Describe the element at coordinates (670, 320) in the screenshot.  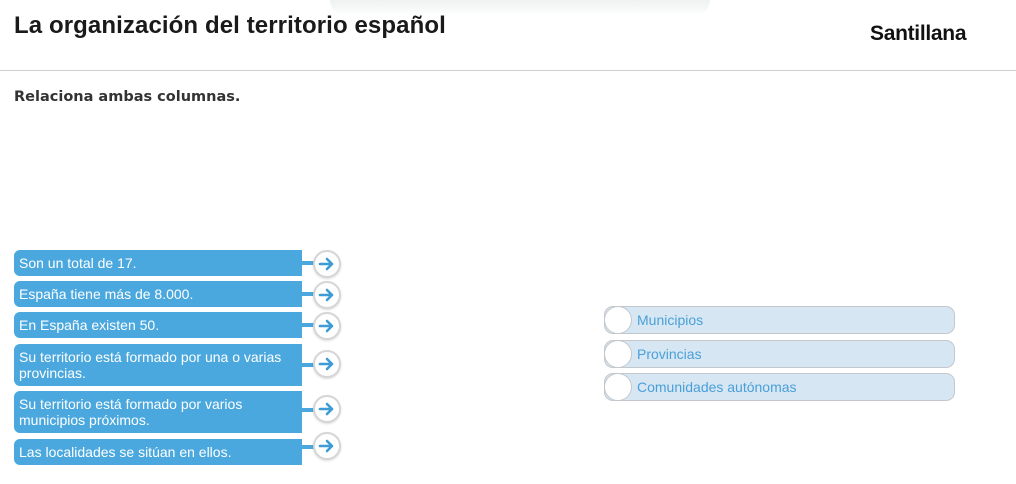
I see `target-label: Municipios` at that location.